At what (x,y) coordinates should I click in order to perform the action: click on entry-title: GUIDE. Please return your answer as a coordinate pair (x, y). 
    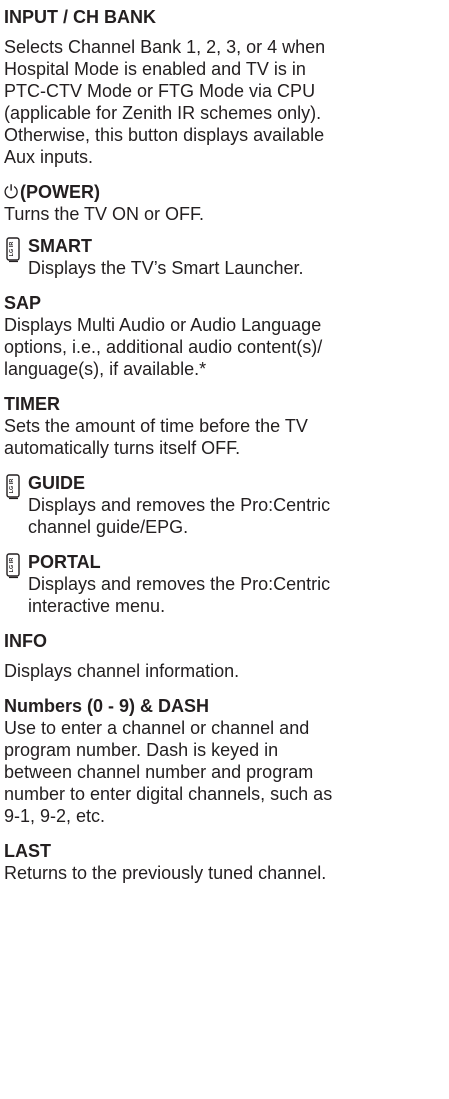
    Looking at the image, I should click on (57, 483).